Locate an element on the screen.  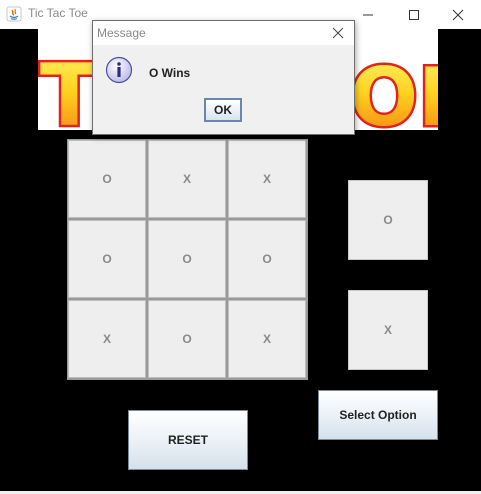
dialog-message: O Wins is located at coordinates (170, 73).